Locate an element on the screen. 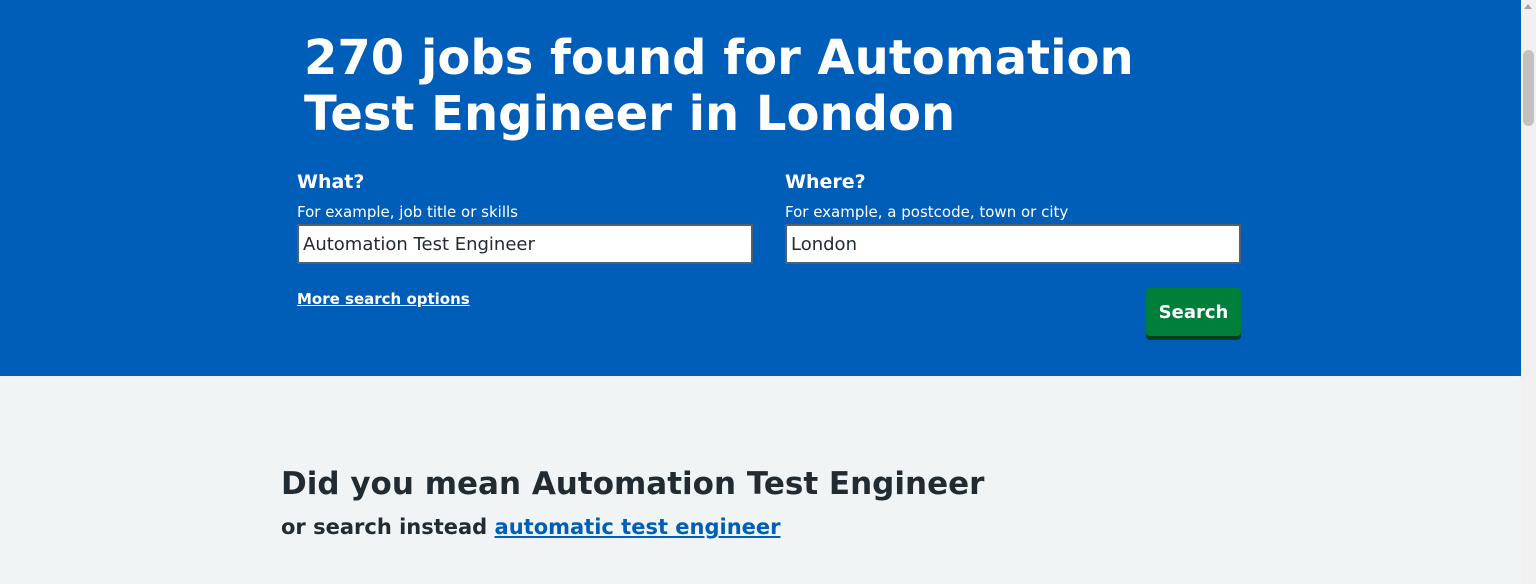 This screenshot has width=1536, height=584. scroll-up-arrow-icon is located at coordinates (1528, 6).